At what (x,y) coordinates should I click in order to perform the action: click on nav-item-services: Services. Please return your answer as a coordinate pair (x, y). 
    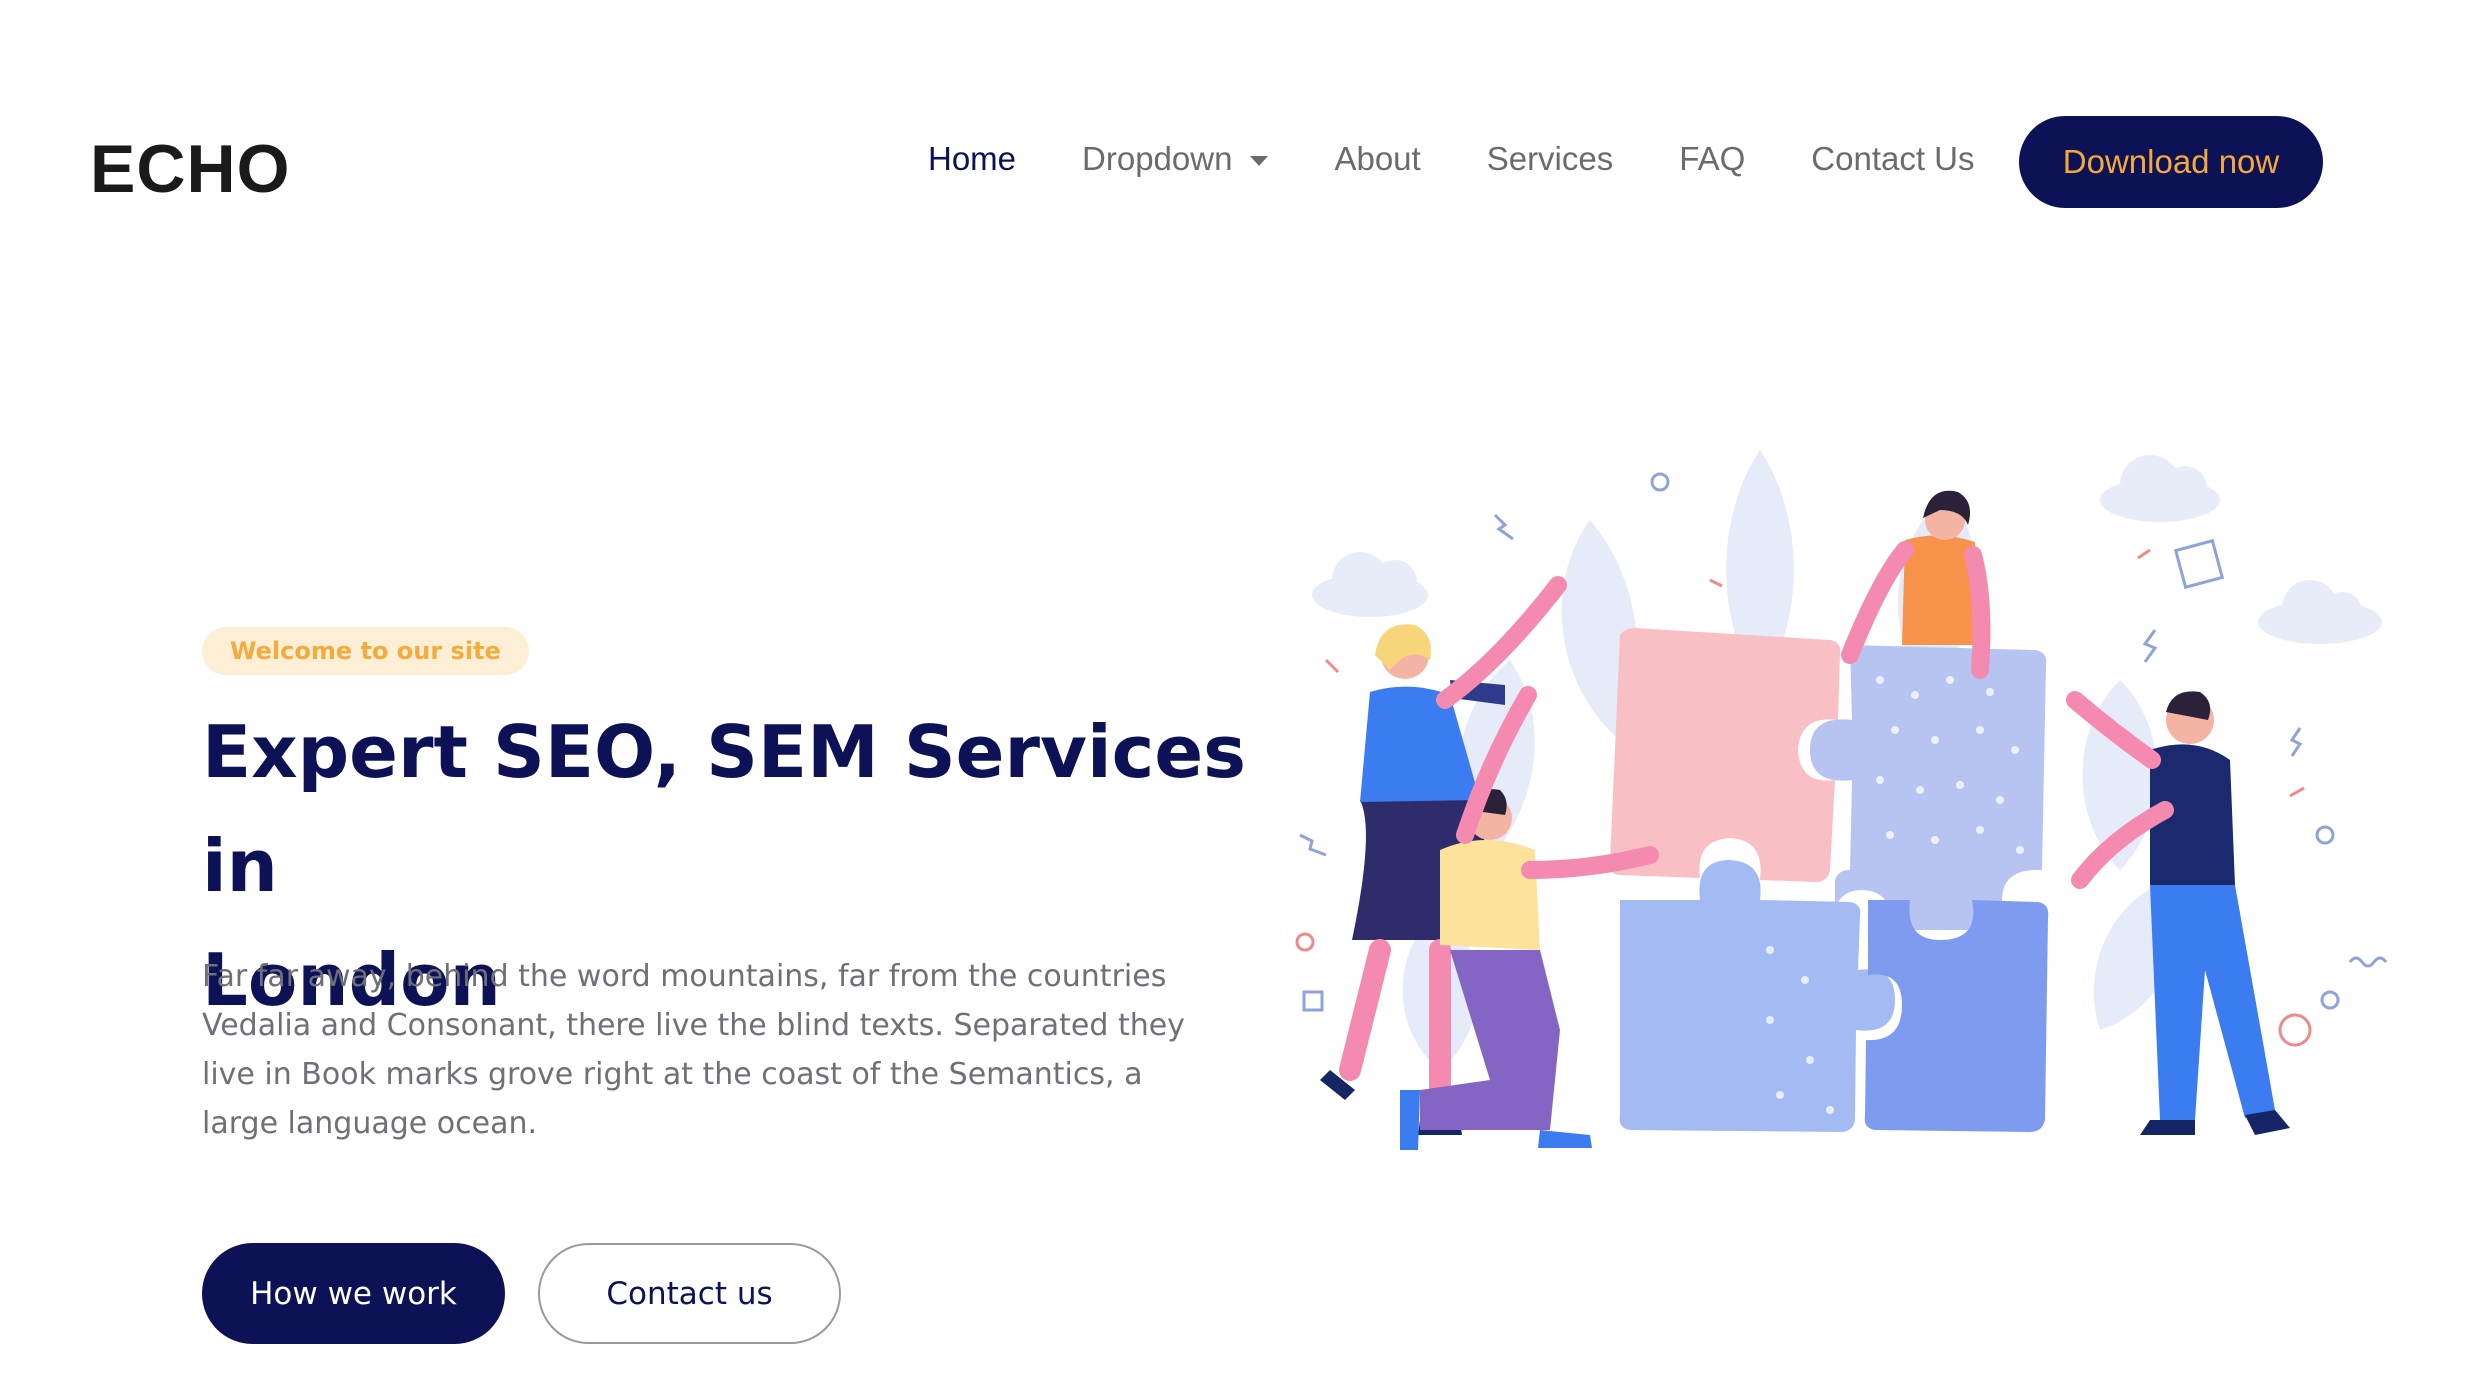
    Looking at the image, I should click on (1550, 159).